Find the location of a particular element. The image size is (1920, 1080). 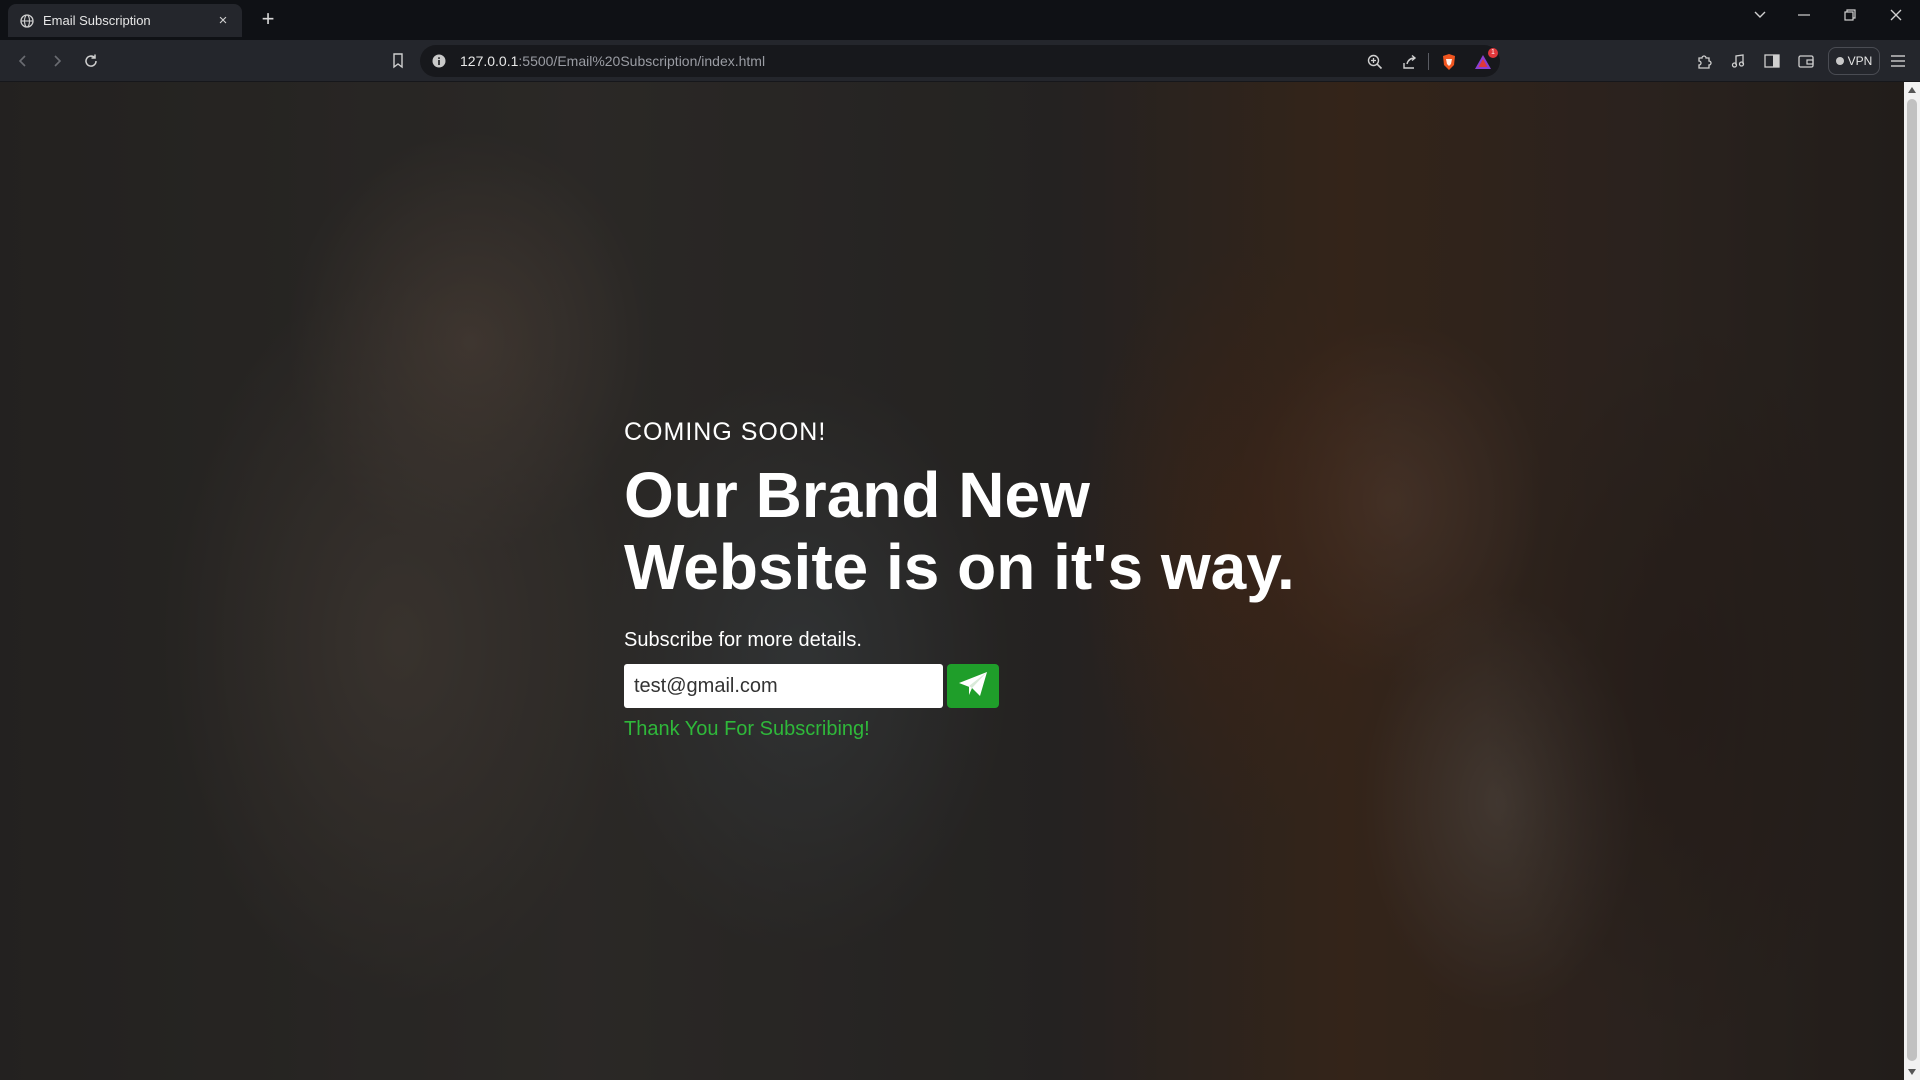

tab-title: Email Subscription is located at coordinates (97, 20).